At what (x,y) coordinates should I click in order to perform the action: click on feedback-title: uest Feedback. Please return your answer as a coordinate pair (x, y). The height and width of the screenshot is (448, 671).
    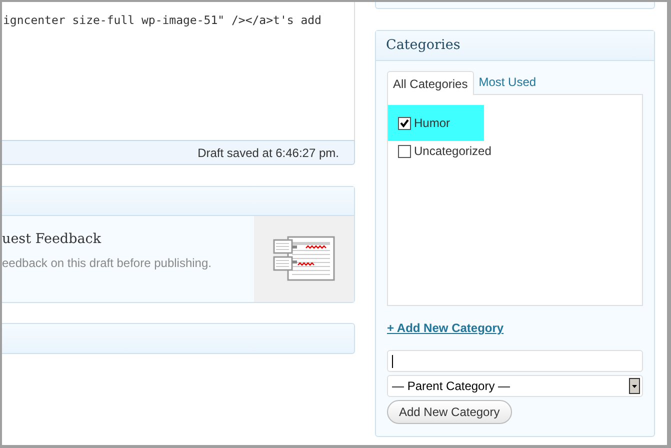
    Looking at the image, I should click on (52, 239).